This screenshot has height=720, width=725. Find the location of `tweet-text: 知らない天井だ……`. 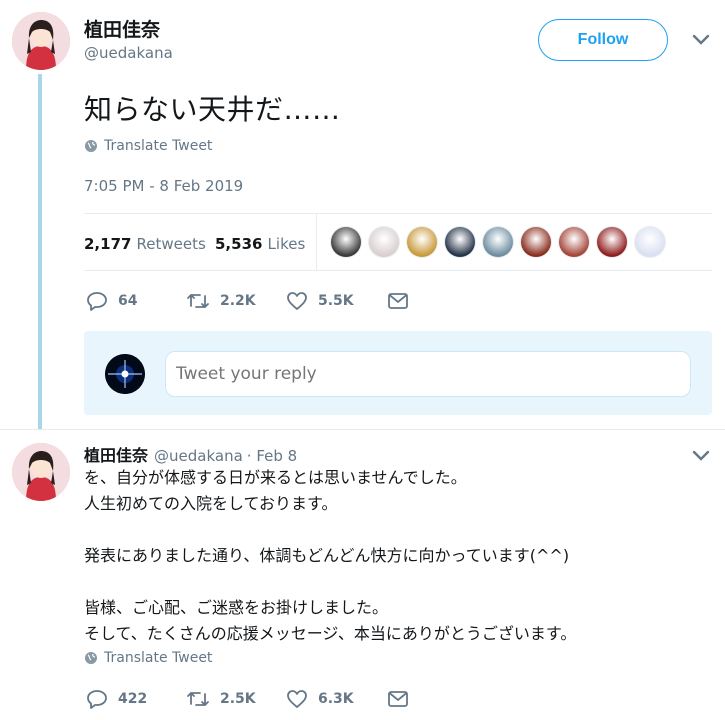

tweet-text: 知らない天井だ…… is located at coordinates (212, 109).